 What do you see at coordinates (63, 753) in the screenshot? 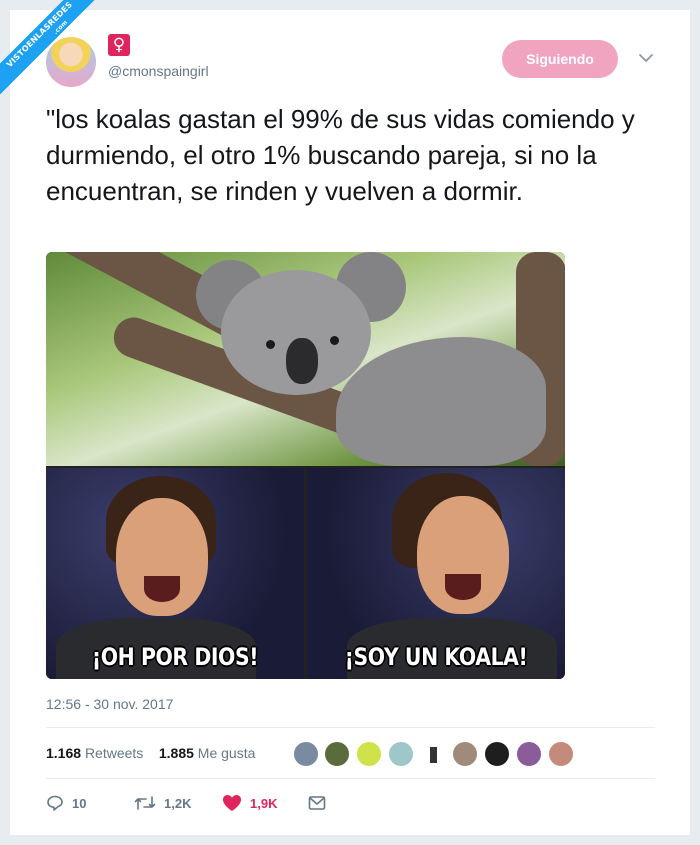
I see `retweets-count: 1.168` at bounding box center [63, 753].